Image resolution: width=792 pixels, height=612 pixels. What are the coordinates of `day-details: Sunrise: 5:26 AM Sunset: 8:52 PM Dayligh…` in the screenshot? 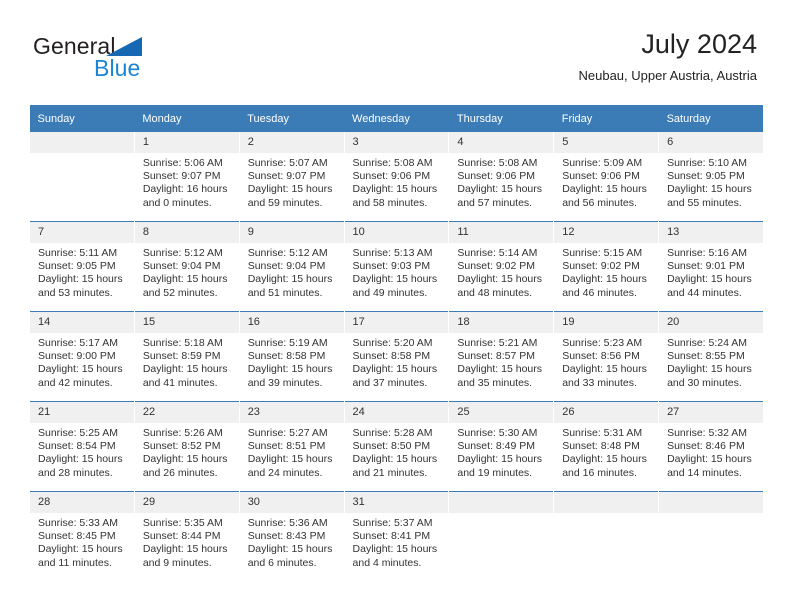 It's located at (187, 451).